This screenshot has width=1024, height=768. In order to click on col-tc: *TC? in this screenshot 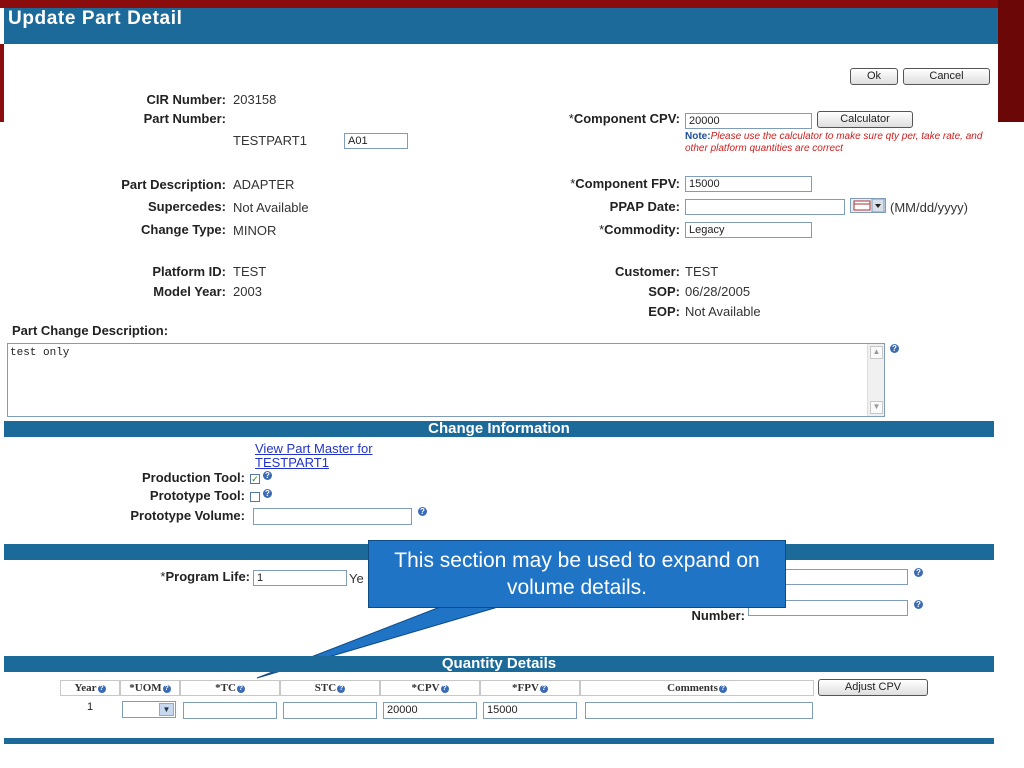, I will do `click(230, 688)`.